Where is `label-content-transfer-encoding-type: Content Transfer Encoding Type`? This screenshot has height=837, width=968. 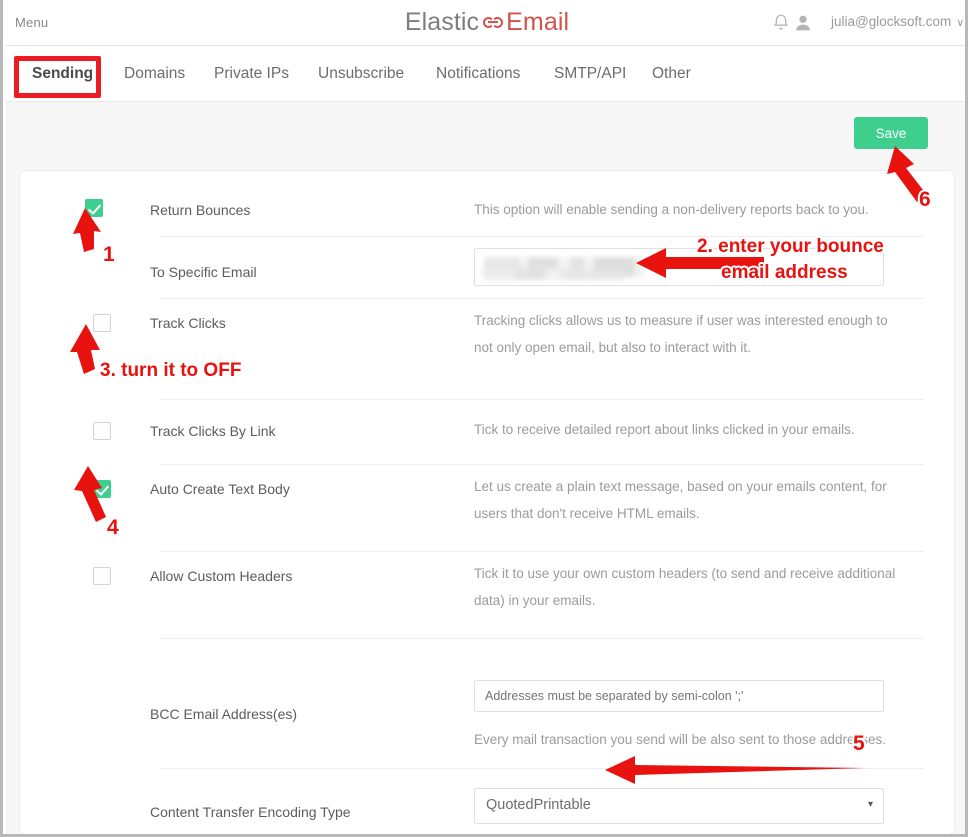
label-content-transfer-encoding-type: Content Transfer Encoding Type is located at coordinates (250, 812).